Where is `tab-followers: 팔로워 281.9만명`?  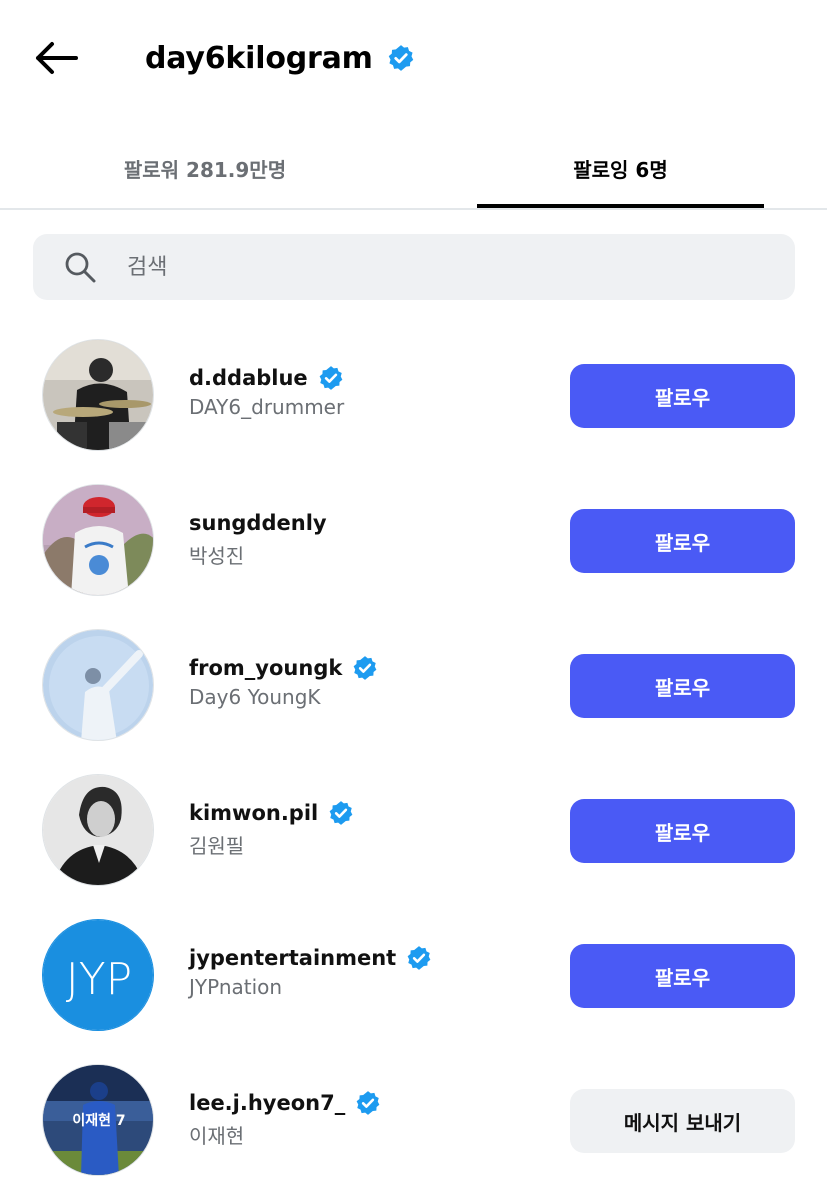 tab-followers: 팔로워 281.9만명 is located at coordinates (205, 168).